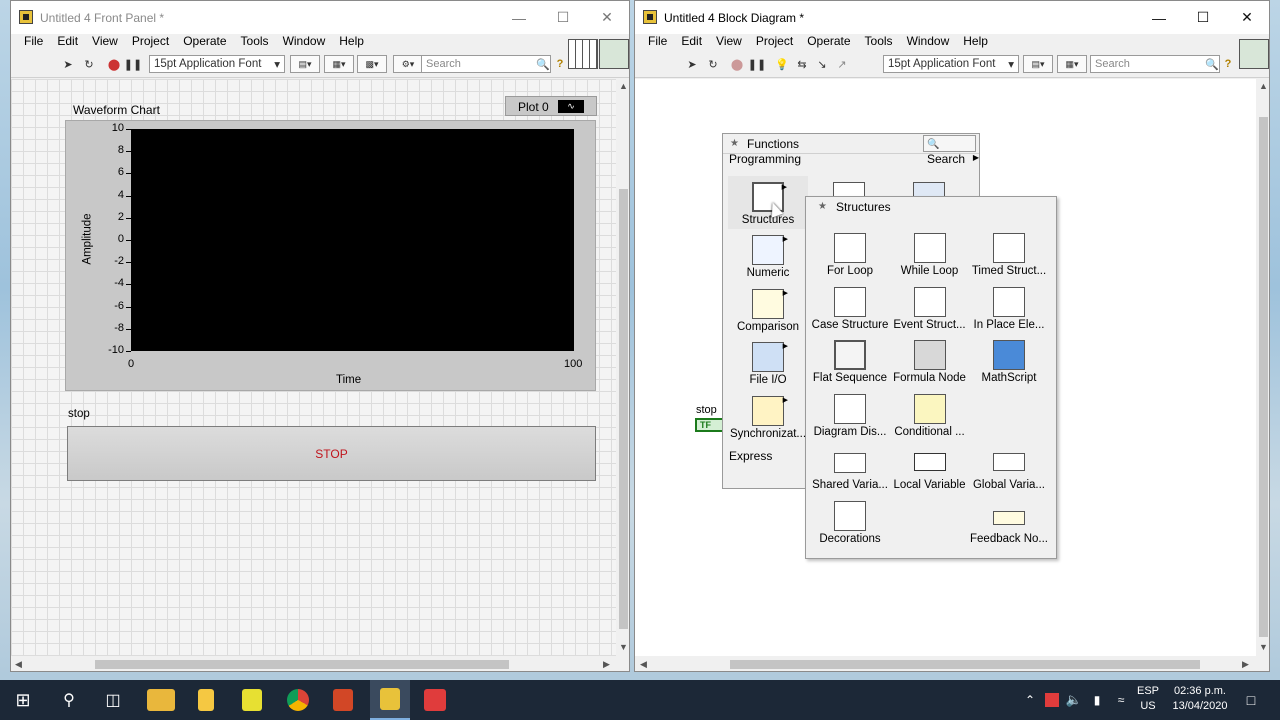 This screenshot has height=720, width=1280. Describe the element at coordinates (1097, 700) in the screenshot. I see `battery-icon: ▮` at that location.